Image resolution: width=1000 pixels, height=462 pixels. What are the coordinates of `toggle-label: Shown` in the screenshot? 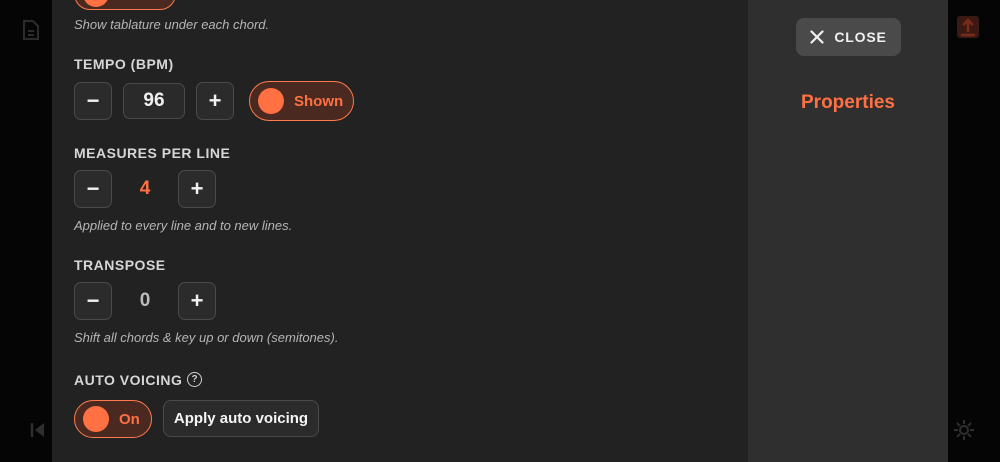 It's located at (319, 101).